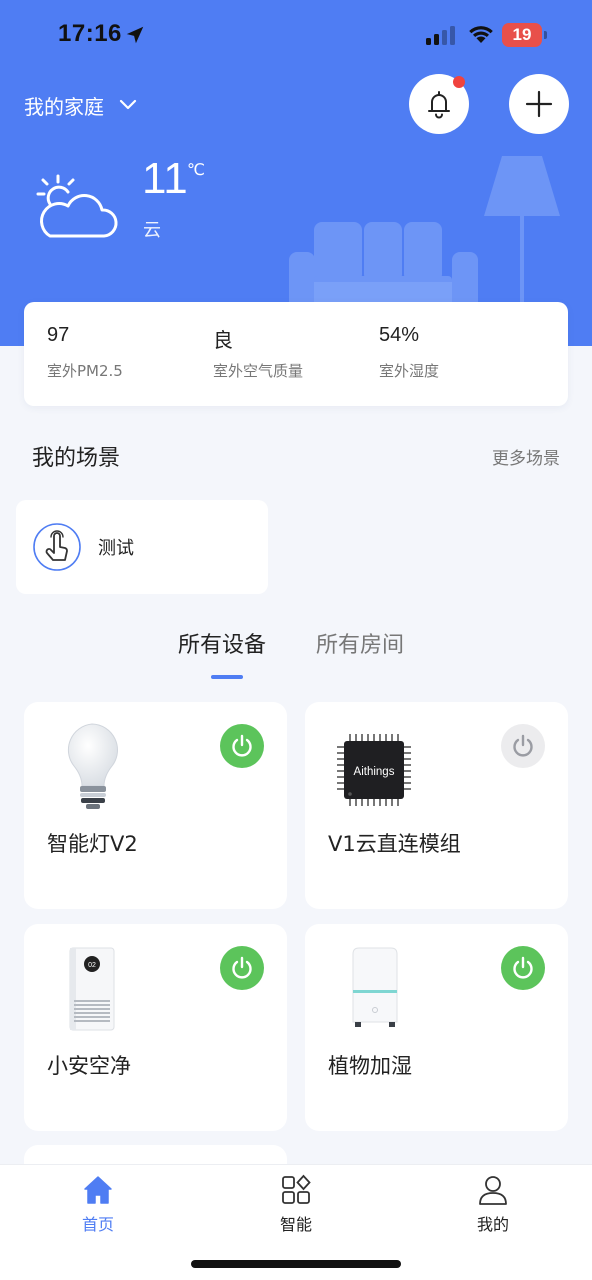 This screenshot has height=1280, width=592. I want to click on air-purifier-icon: 02, so click(92, 989).